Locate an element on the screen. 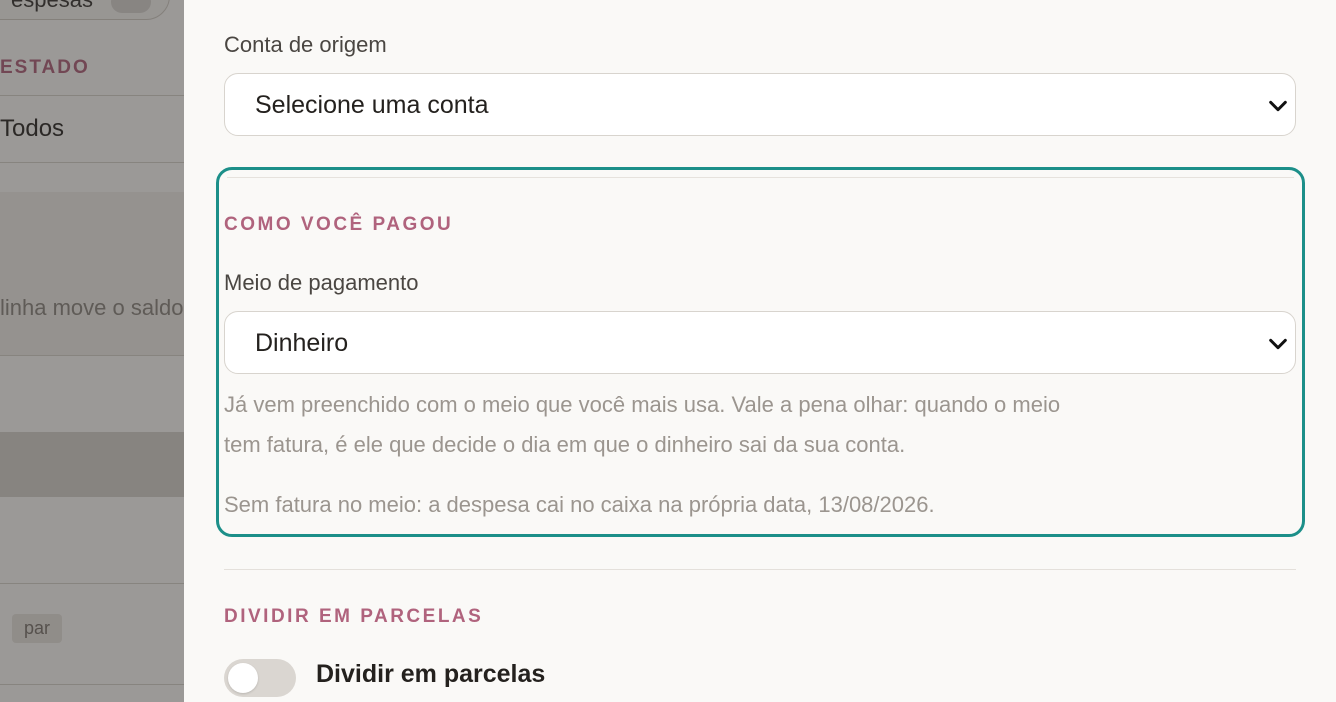 This screenshot has height=702, width=1336. modal-backdrop is located at coordinates (92, 351).